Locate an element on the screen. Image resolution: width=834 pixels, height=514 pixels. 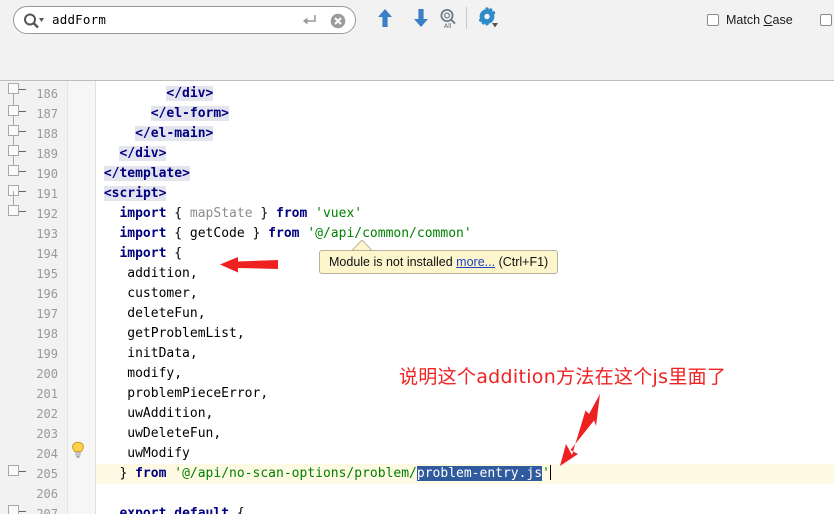
code-line: uwModify is located at coordinates (158, 454).